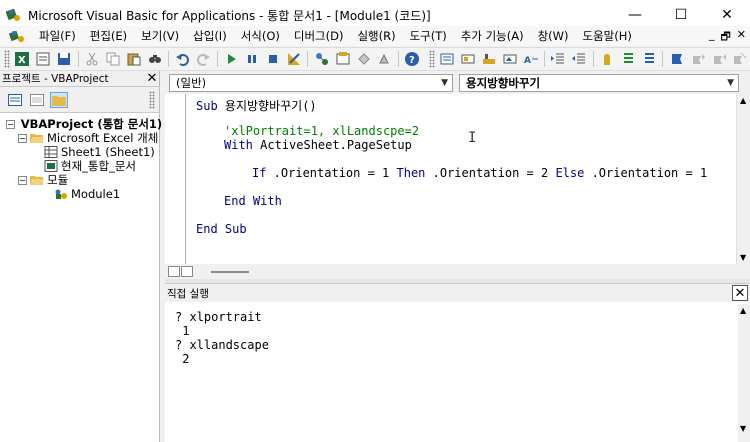  Describe the element at coordinates (155, 59) in the screenshot. I see `find-icon` at that location.